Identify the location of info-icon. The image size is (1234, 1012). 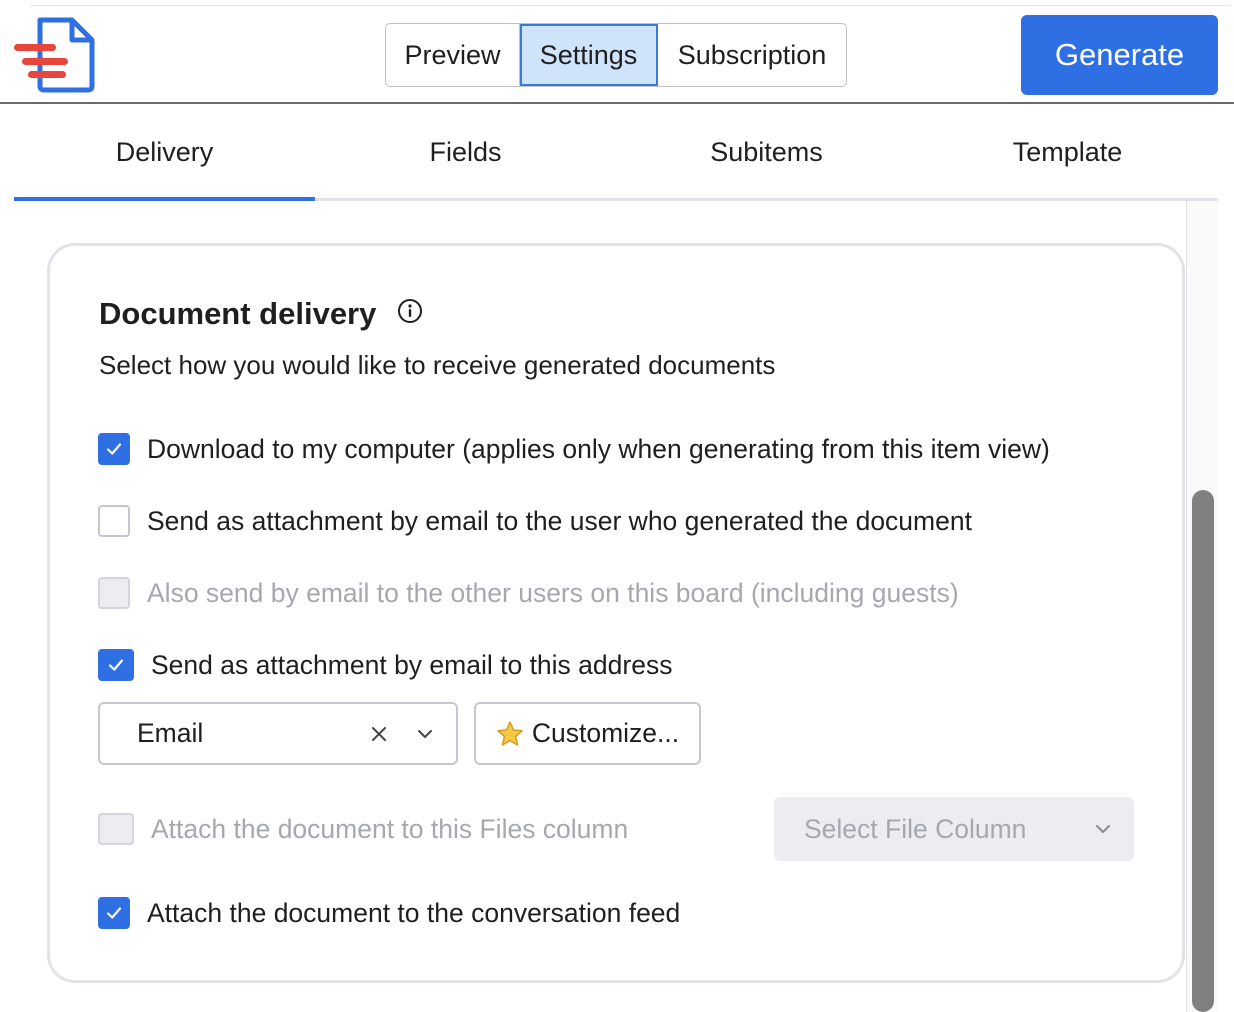
(410, 311).